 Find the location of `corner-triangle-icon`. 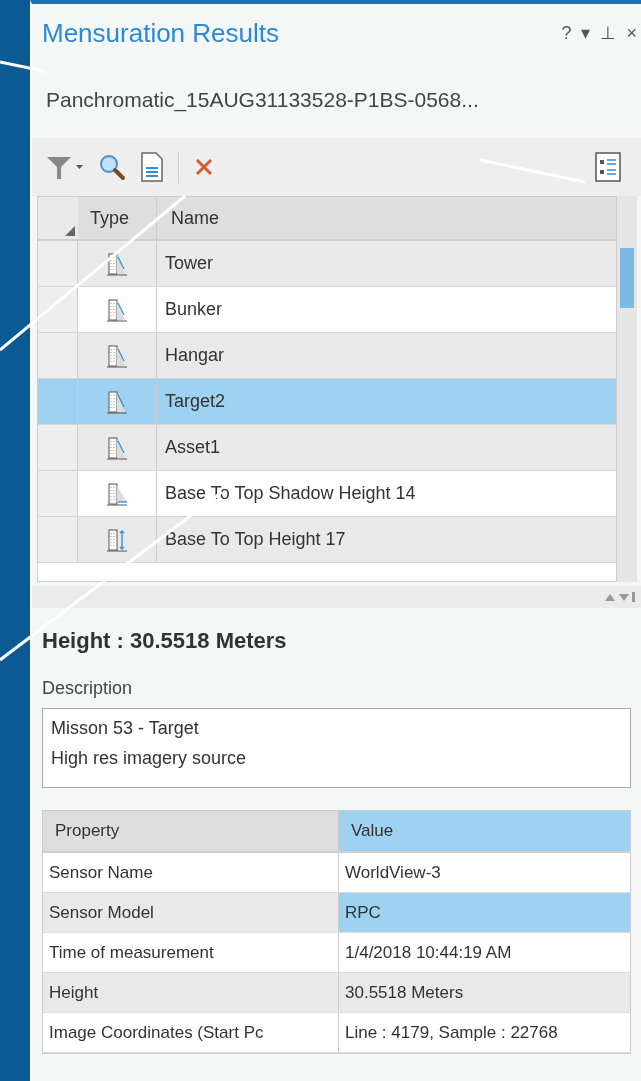

corner-triangle-icon is located at coordinates (70, 231).